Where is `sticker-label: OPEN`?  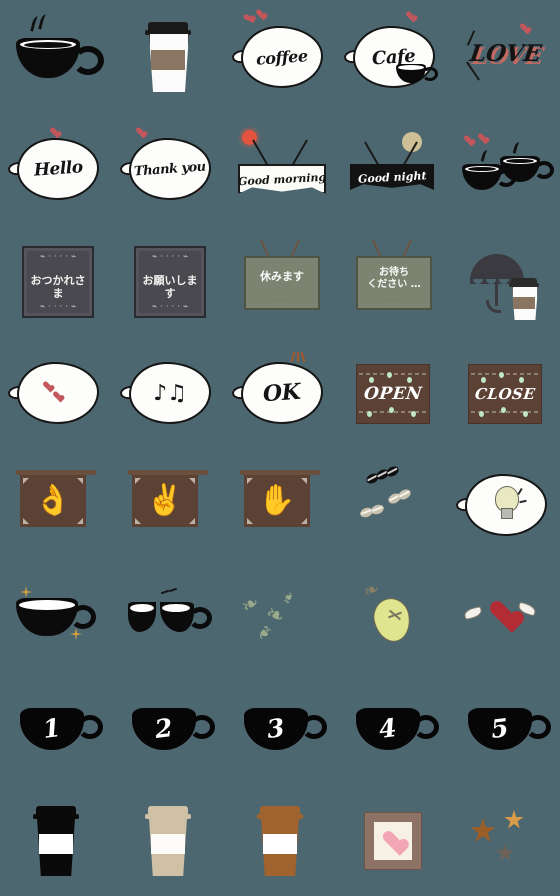
sticker-label: OPEN is located at coordinates (393, 394).